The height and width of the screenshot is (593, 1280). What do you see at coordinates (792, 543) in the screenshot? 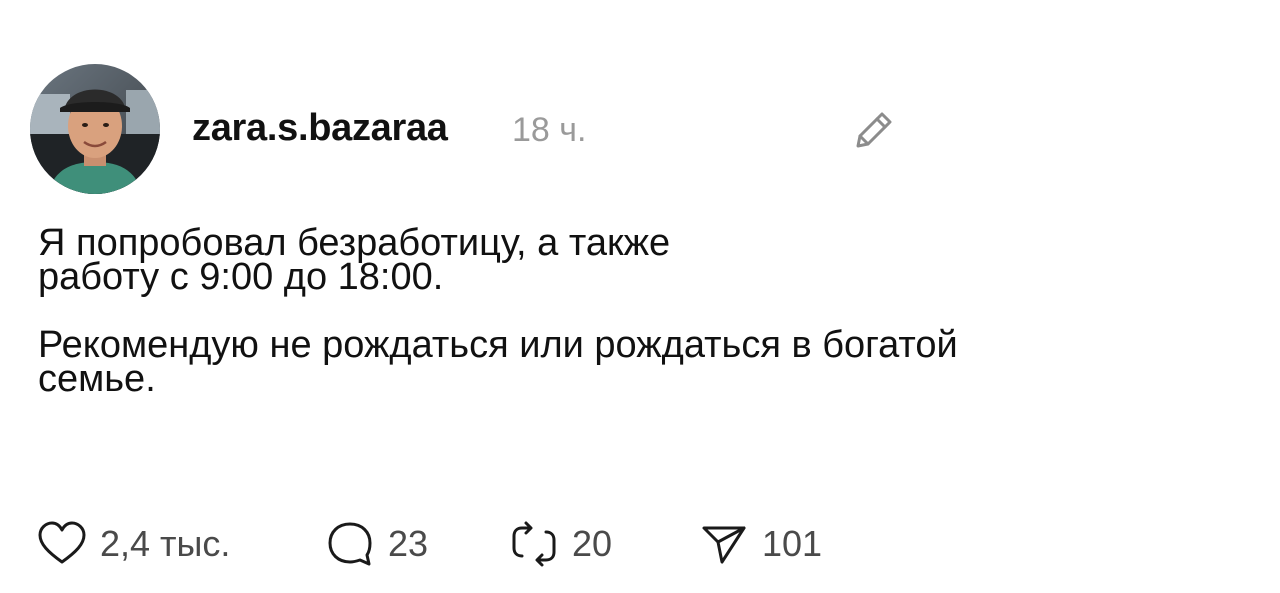
I see `share-count: 101` at bounding box center [792, 543].